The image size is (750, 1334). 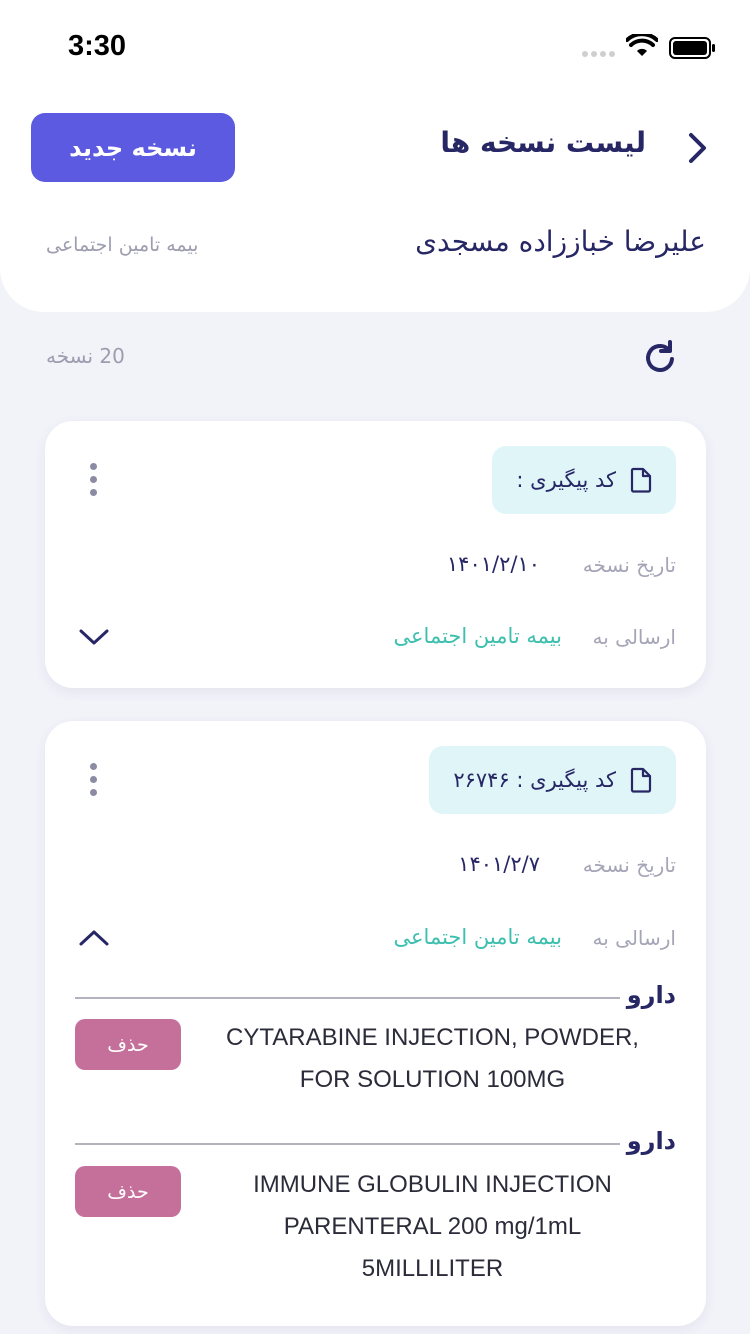 I want to click on tracking-code-text: کد پیگیری :, so click(x=566, y=480).